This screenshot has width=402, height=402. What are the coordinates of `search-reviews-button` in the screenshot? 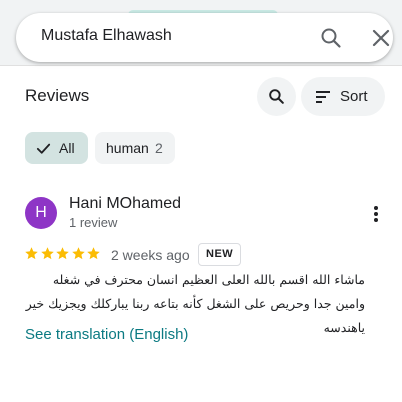 It's located at (276, 96).